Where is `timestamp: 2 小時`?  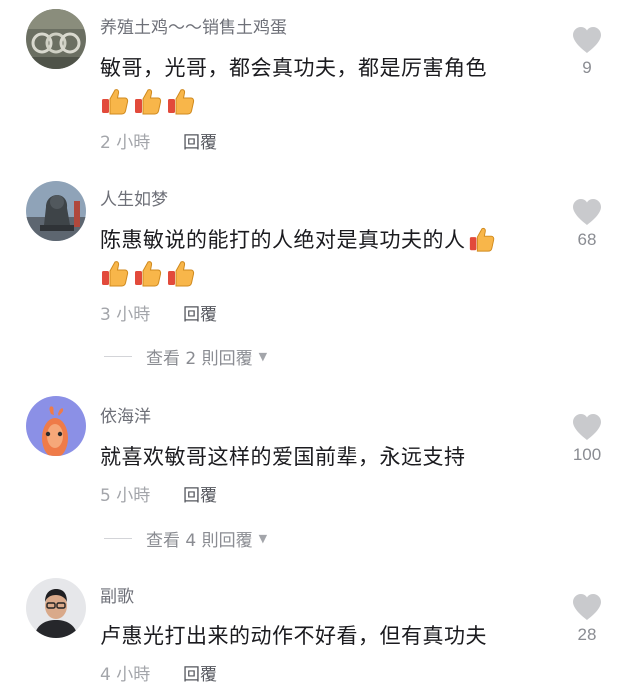
timestamp: 2 小時 is located at coordinates (125, 143).